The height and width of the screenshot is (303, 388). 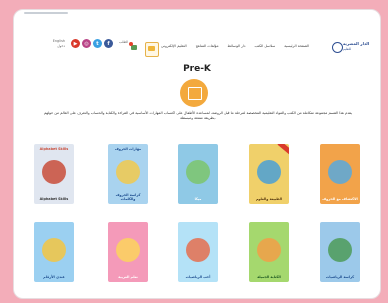 I want to click on url-strip, so click(x=46, y=13).